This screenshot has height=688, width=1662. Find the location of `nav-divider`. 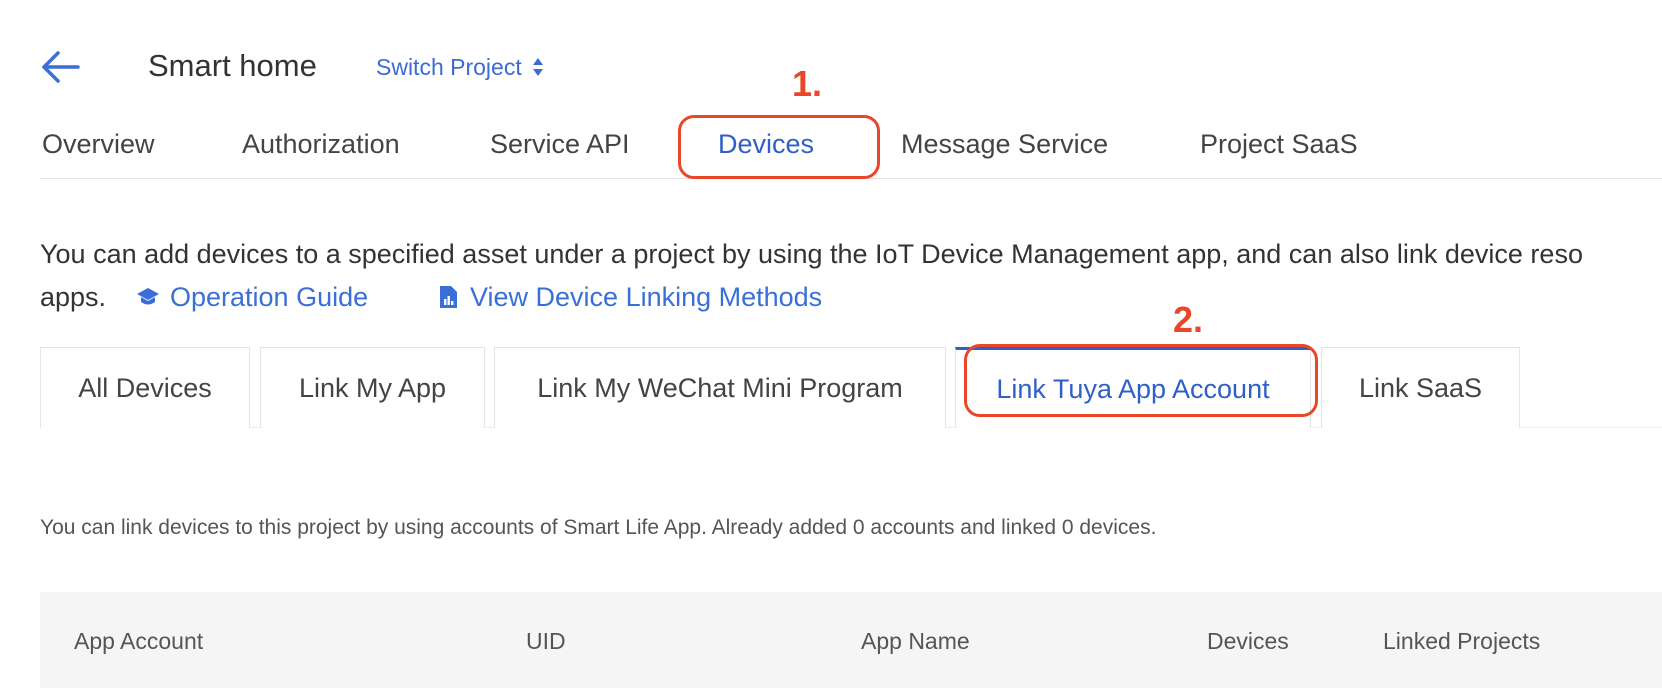

nav-divider is located at coordinates (851, 178).